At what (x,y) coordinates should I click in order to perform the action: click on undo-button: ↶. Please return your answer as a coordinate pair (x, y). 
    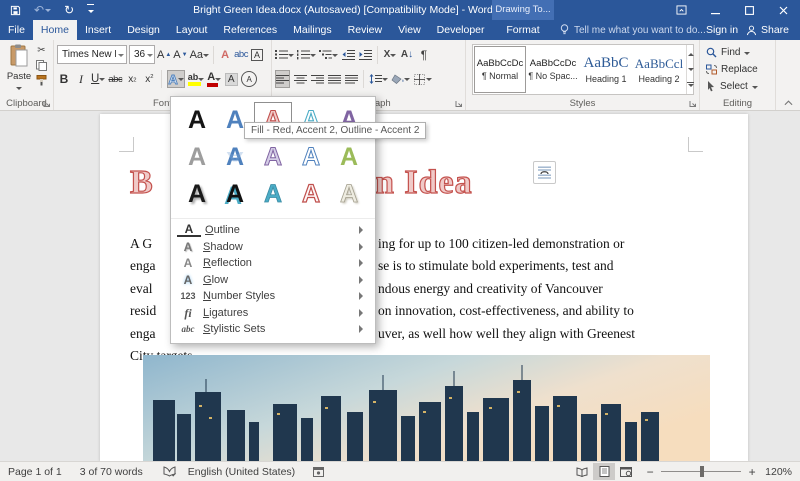
    Looking at the image, I should click on (43, 10).